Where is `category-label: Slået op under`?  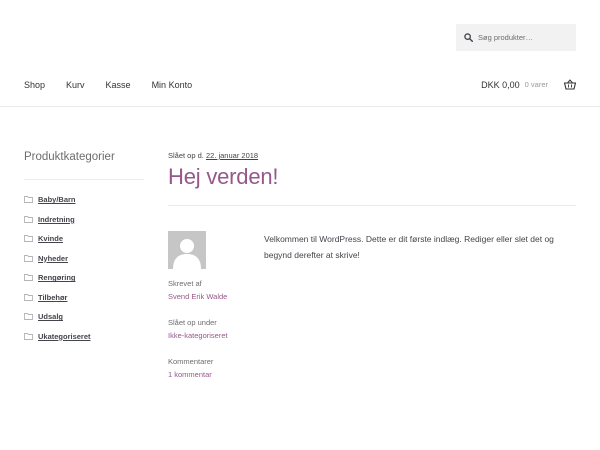
category-label: Slået op under is located at coordinates (192, 322).